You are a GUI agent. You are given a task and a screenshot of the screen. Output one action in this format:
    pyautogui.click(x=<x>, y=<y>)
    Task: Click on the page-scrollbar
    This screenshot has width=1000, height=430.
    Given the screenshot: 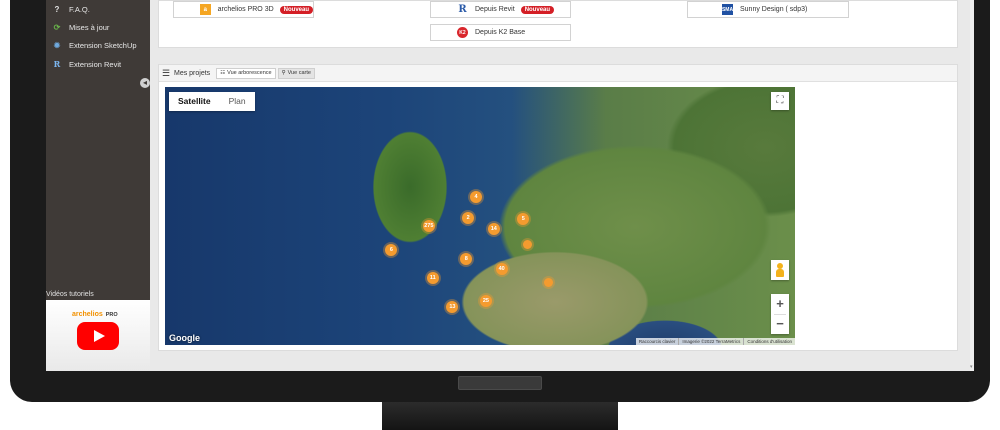 What is the action you would take?
    pyautogui.click(x=972, y=185)
    